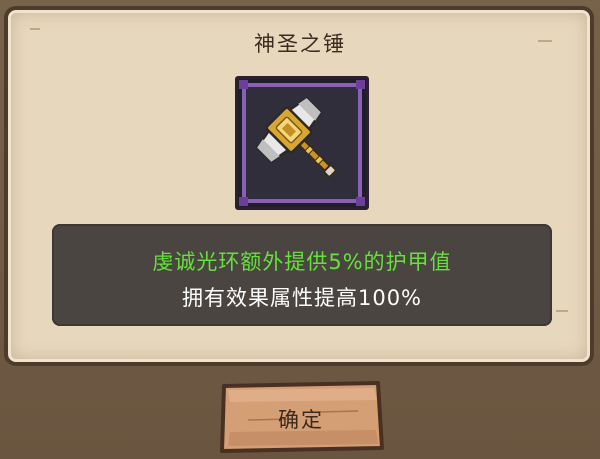 The width and height of the screenshot is (600, 459). I want to click on item-title: 神圣之锤, so click(300, 44).